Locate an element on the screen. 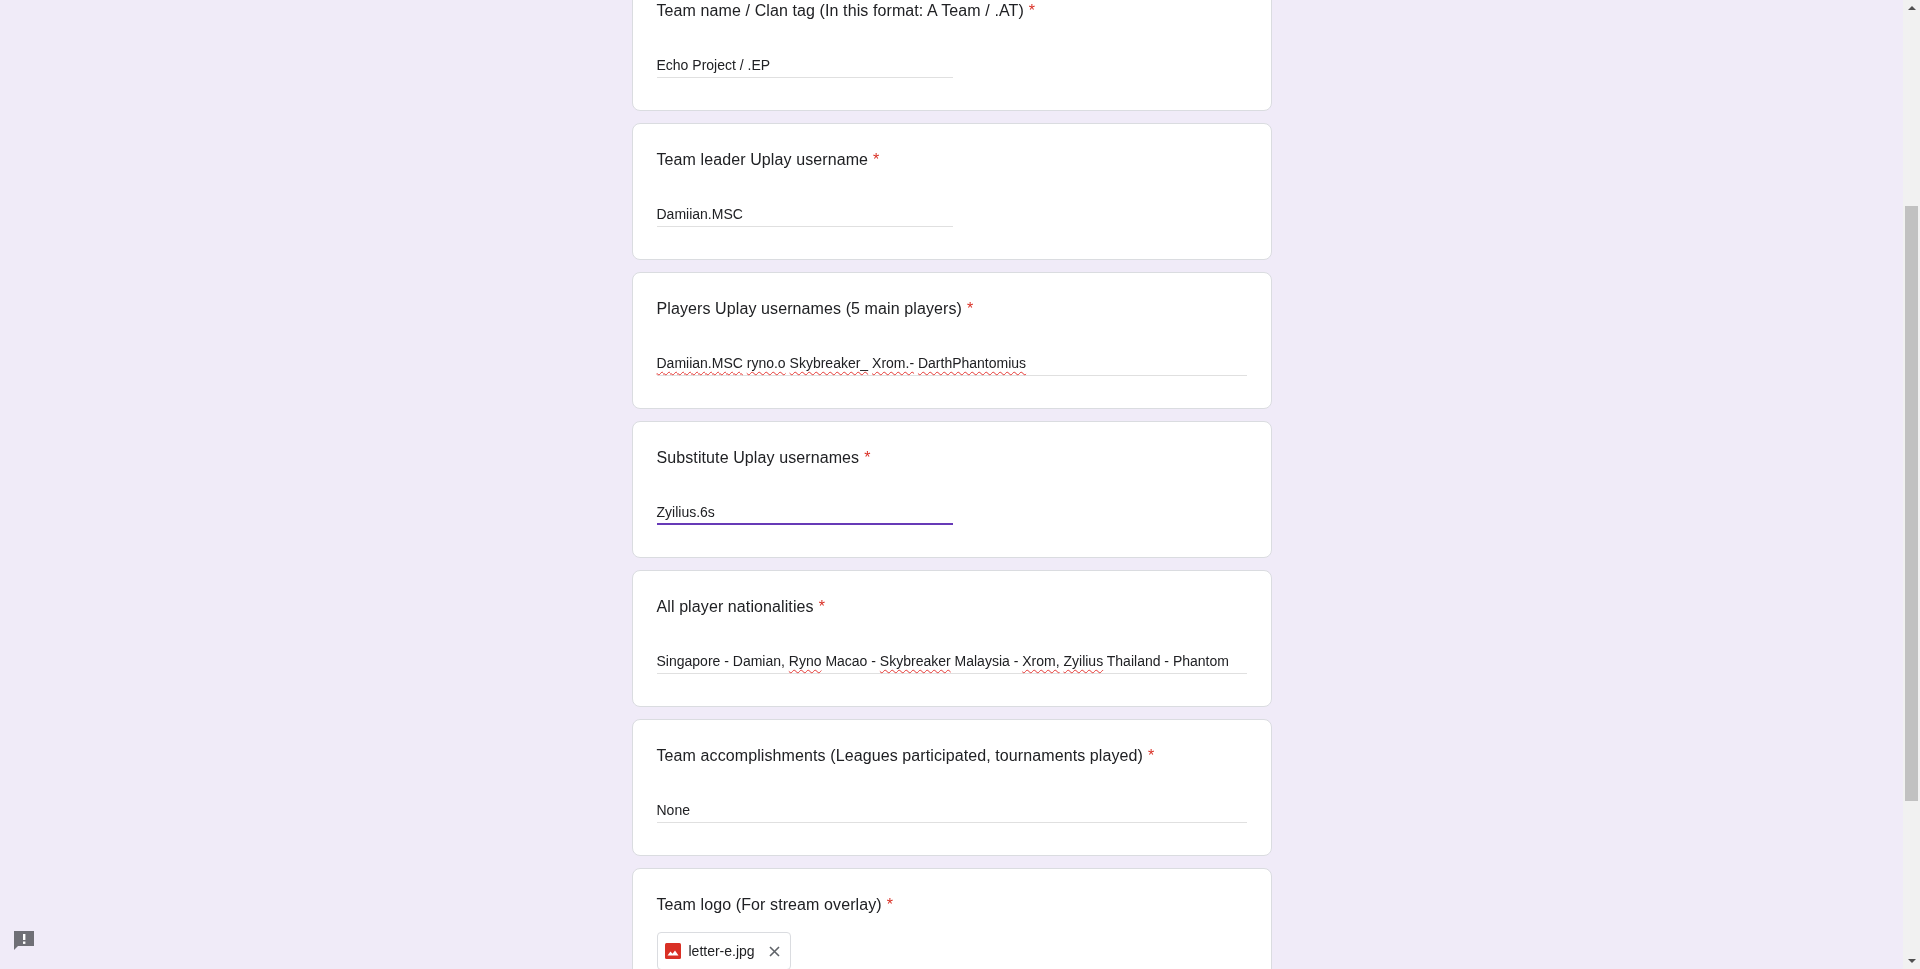 This screenshot has height=969, width=1920. answer-field: Zyilius.6s is located at coordinates (804, 510).